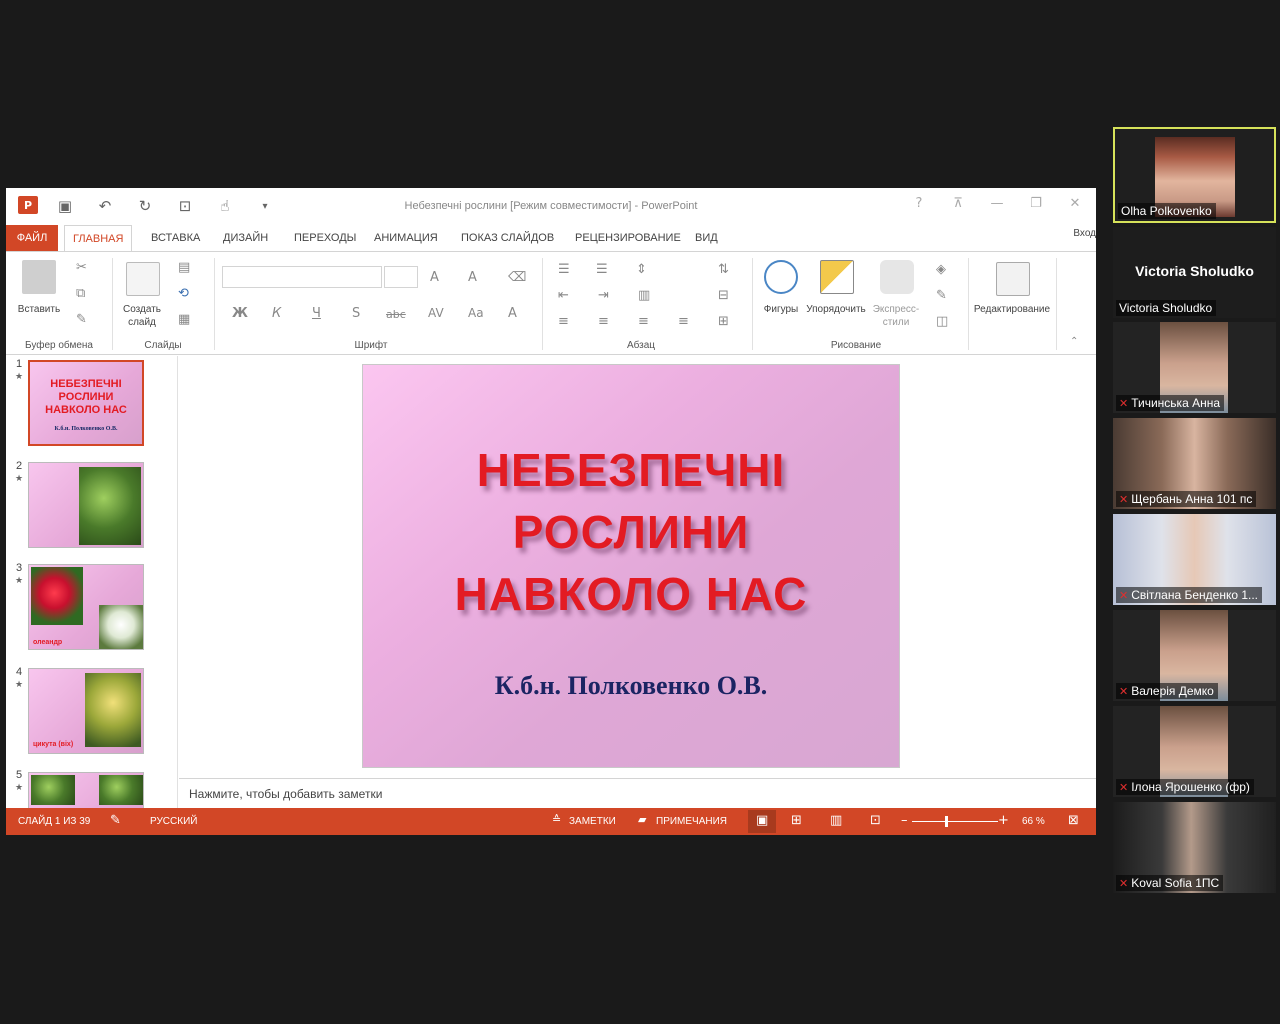  What do you see at coordinates (1074, 341) in the screenshot?
I see `collapse-ribbon-icon: ⌃` at bounding box center [1074, 341].